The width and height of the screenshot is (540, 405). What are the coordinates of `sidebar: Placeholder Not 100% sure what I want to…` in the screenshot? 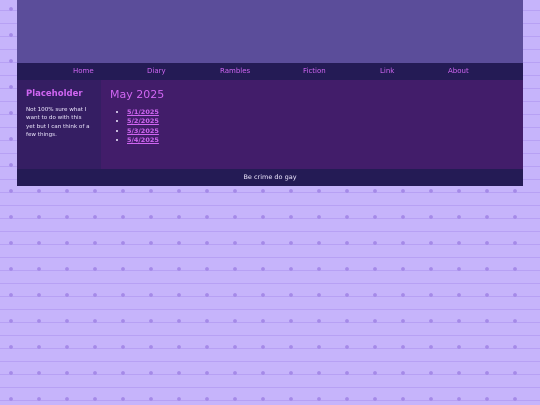 It's located at (59, 124).